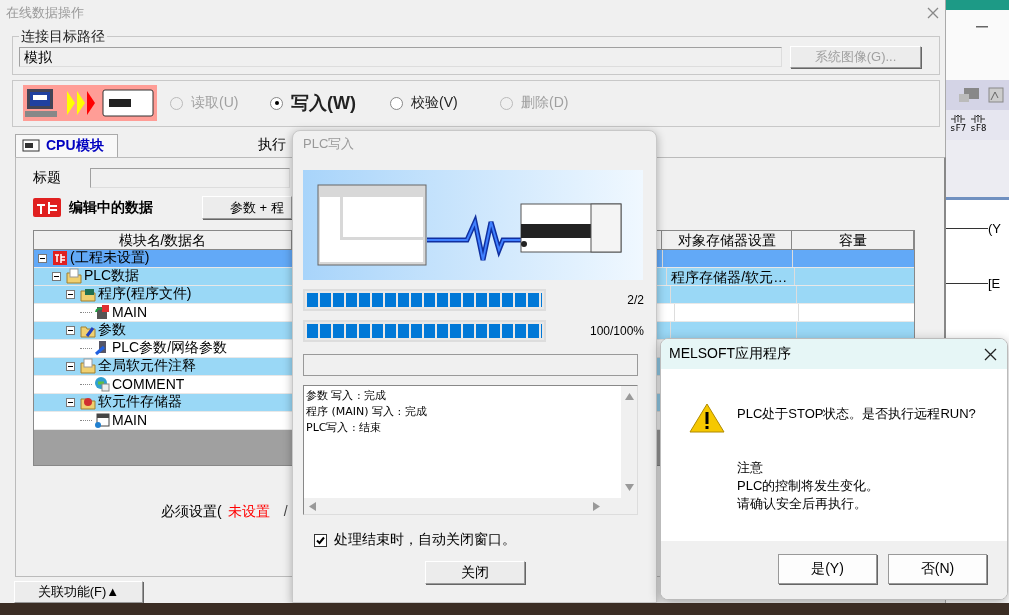 This screenshot has height=615, width=1009. Describe the element at coordinates (978, 127) in the screenshot. I see `ladder-tool-button: sF8` at that location.